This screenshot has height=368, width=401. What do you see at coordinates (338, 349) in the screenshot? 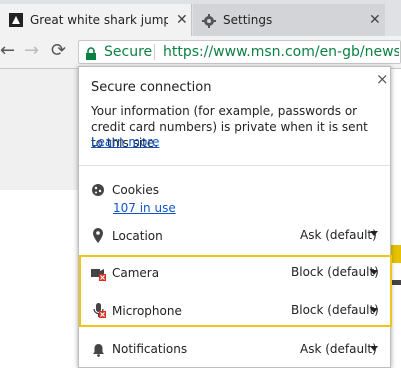
I see `notifications-dropdown: Ask (default)` at bounding box center [338, 349].